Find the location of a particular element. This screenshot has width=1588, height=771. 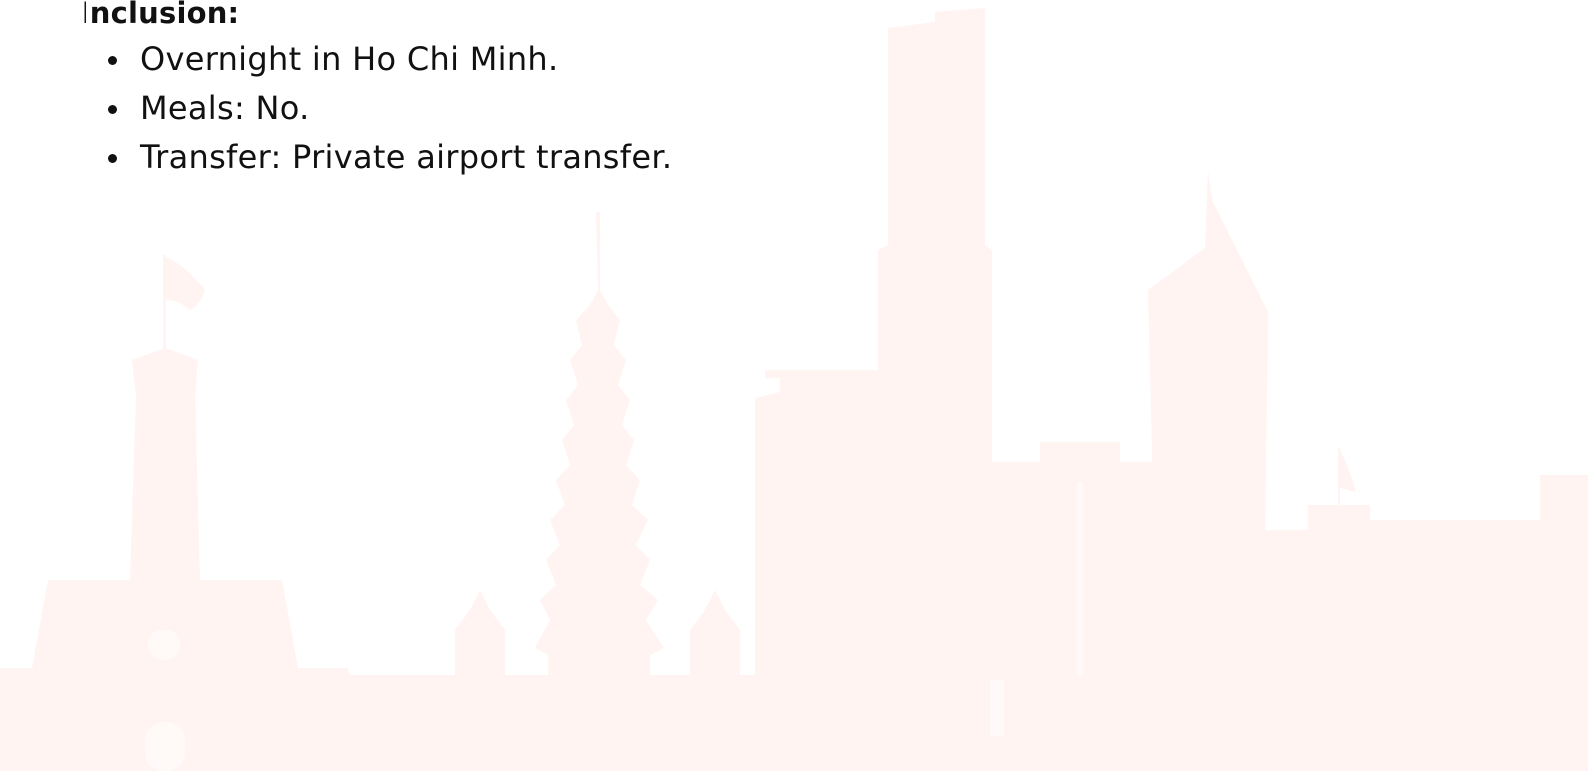

clock-tower-arch is located at coordinates (165, 746).